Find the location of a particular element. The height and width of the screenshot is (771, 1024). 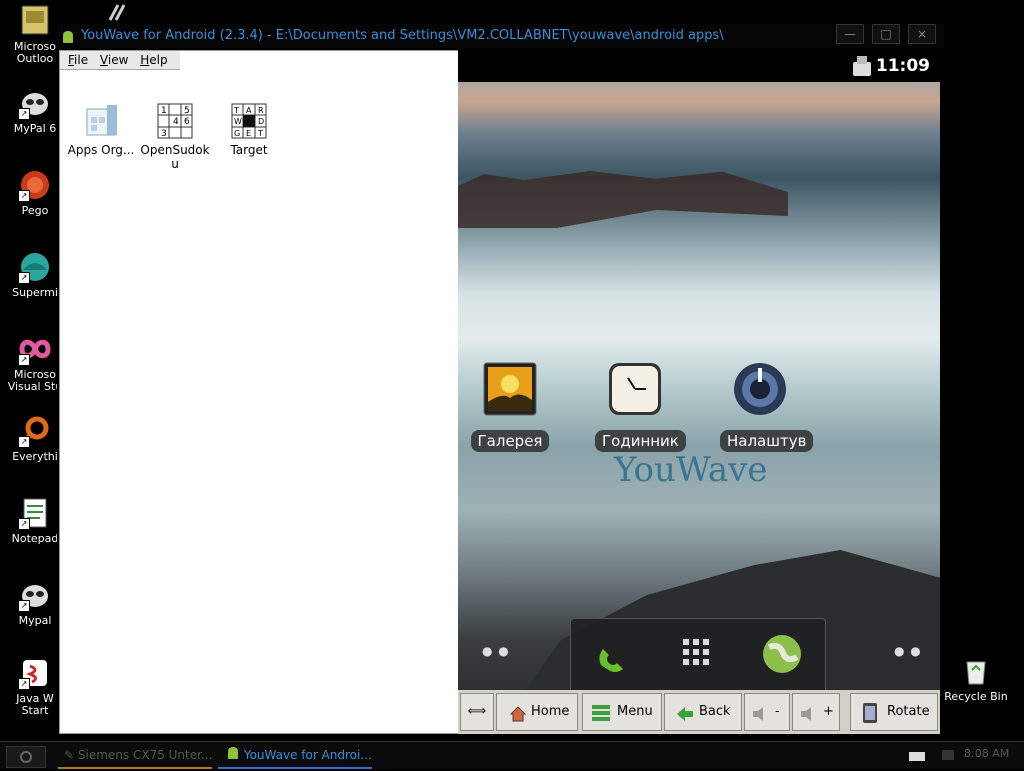

pen-icon: ✎ is located at coordinates (69, 755).